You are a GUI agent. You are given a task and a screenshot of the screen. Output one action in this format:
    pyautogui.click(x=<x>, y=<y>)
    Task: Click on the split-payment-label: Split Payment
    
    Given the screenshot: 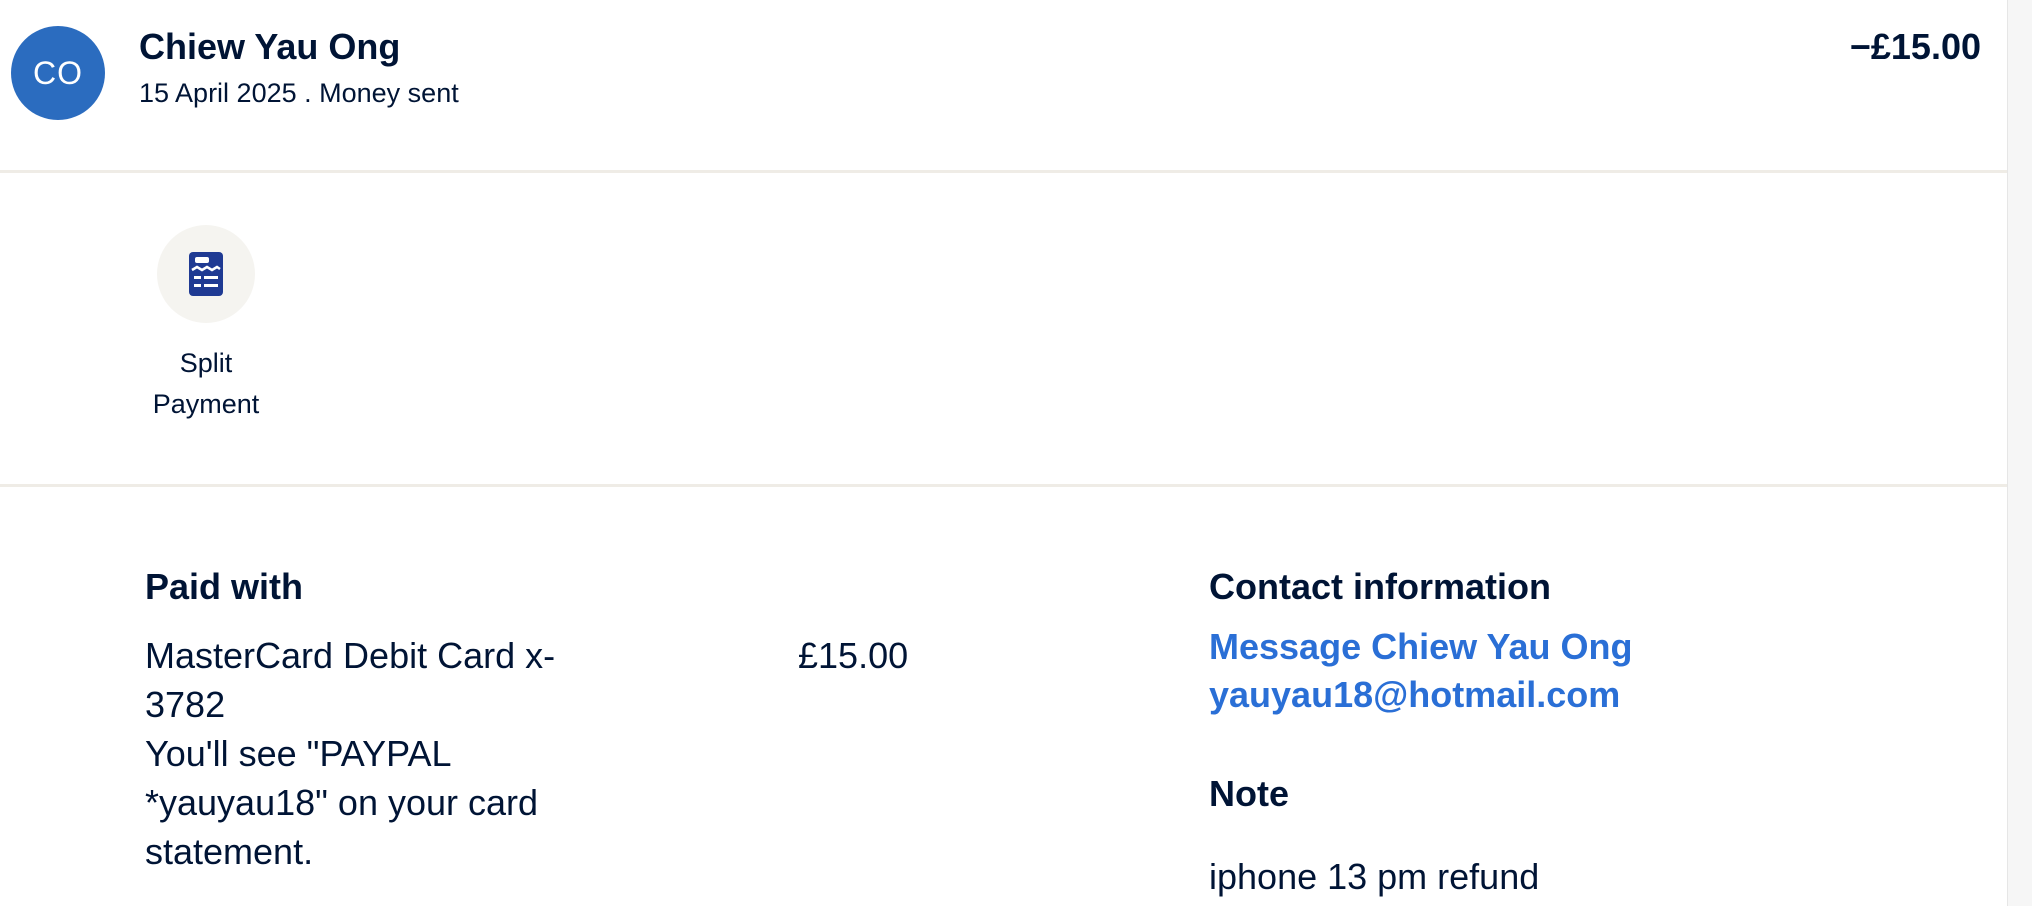 What is the action you would take?
    pyautogui.click(x=206, y=383)
    